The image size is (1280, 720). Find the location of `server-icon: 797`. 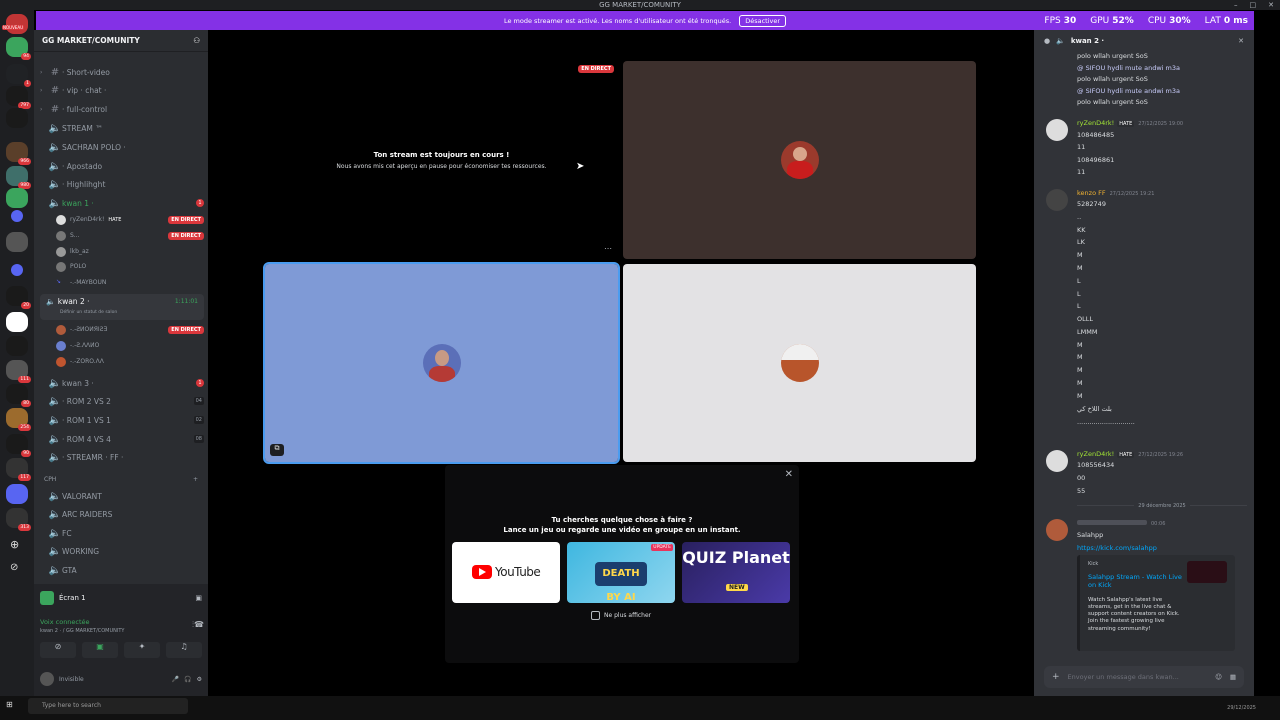

server-icon: 797 is located at coordinates (18, 97).